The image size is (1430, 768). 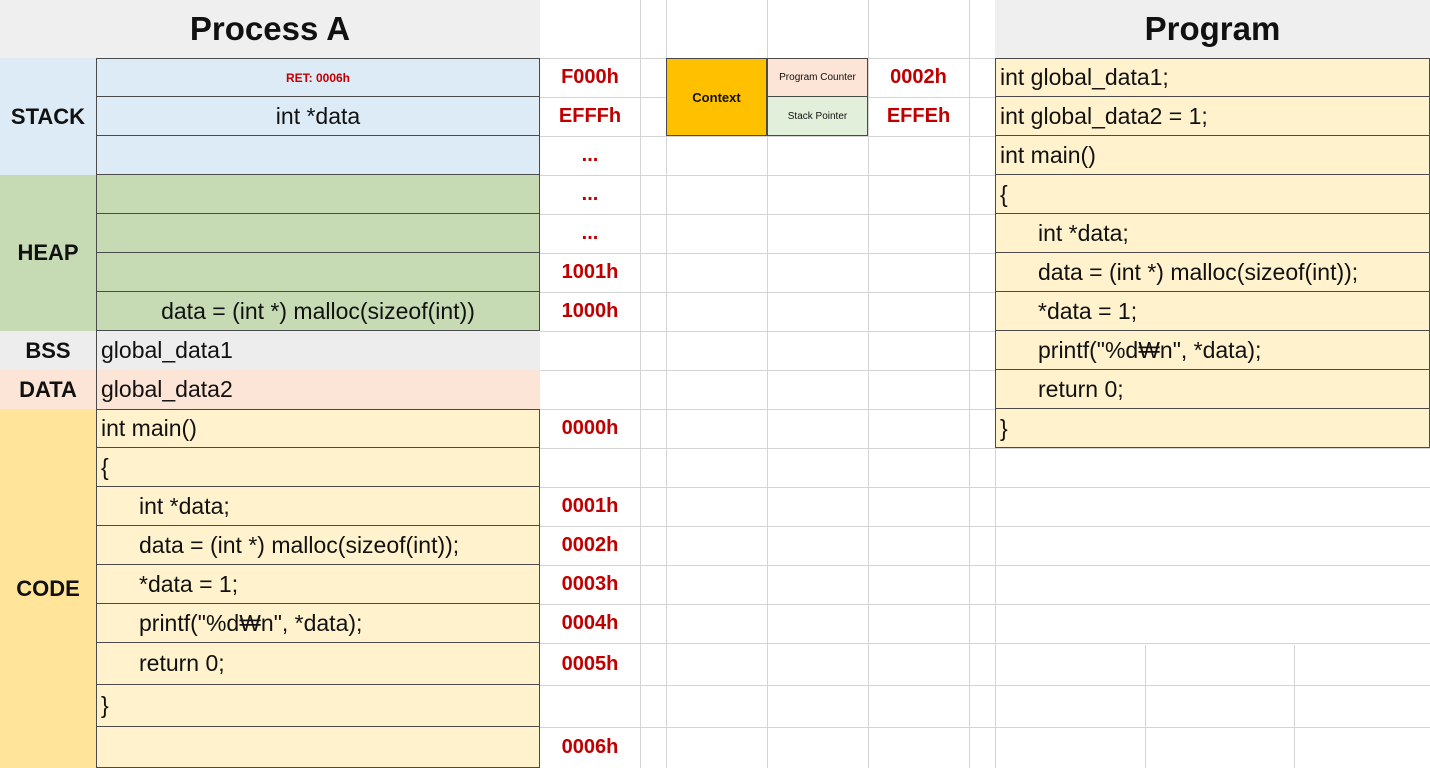 What do you see at coordinates (318, 706) in the screenshot?
I see `code-line: }` at bounding box center [318, 706].